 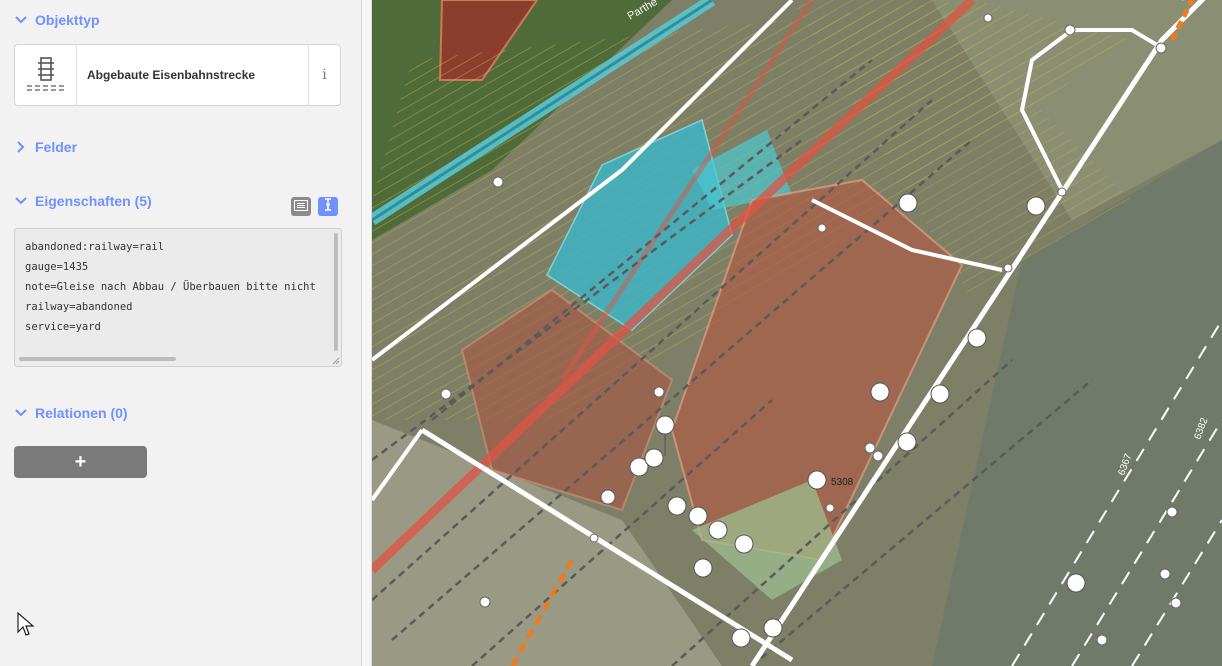 I want to click on section-relationen-toggle: Relationen (0), so click(x=71, y=413).